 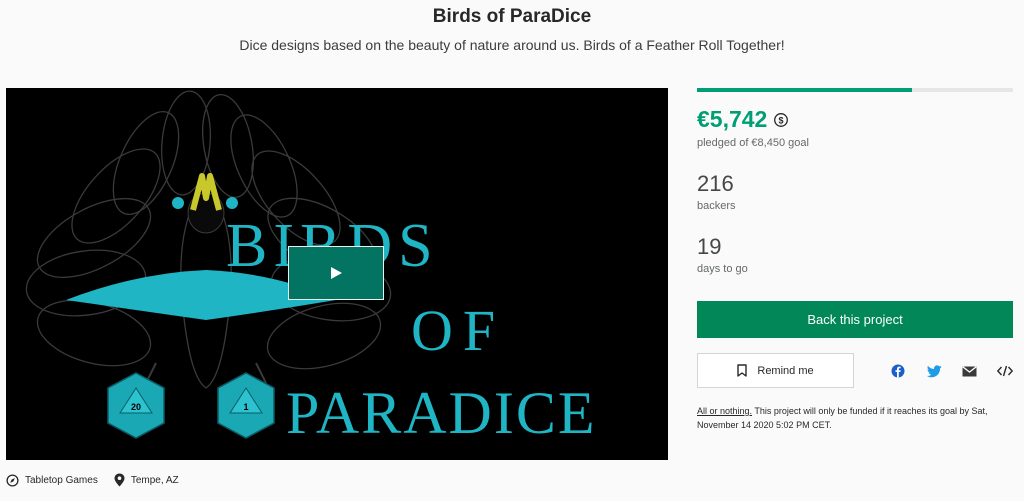 What do you see at coordinates (1005, 371) in the screenshot?
I see `embed-icon` at bounding box center [1005, 371].